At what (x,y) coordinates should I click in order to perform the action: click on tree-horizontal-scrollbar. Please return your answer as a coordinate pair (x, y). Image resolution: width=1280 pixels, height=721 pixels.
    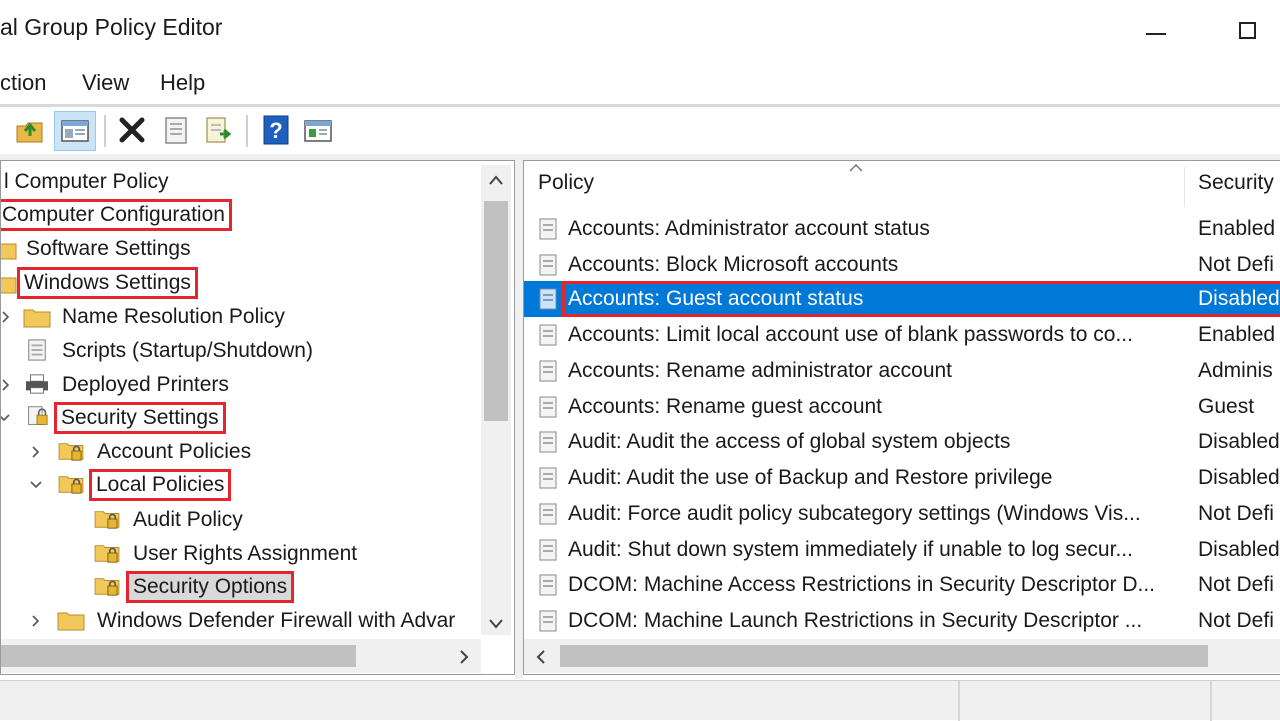
    Looking at the image, I should click on (241, 656).